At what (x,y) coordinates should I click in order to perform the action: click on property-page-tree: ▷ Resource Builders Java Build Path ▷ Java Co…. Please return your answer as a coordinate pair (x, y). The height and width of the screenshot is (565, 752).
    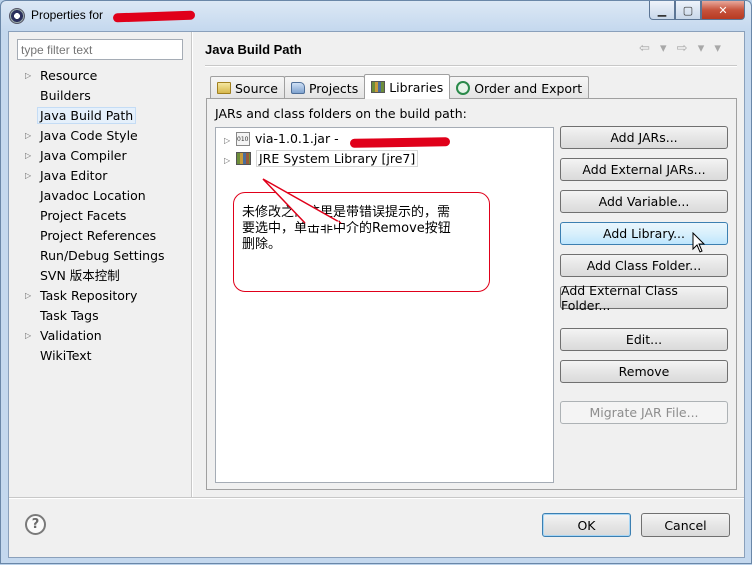
    Looking at the image, I should click on (105, 216).